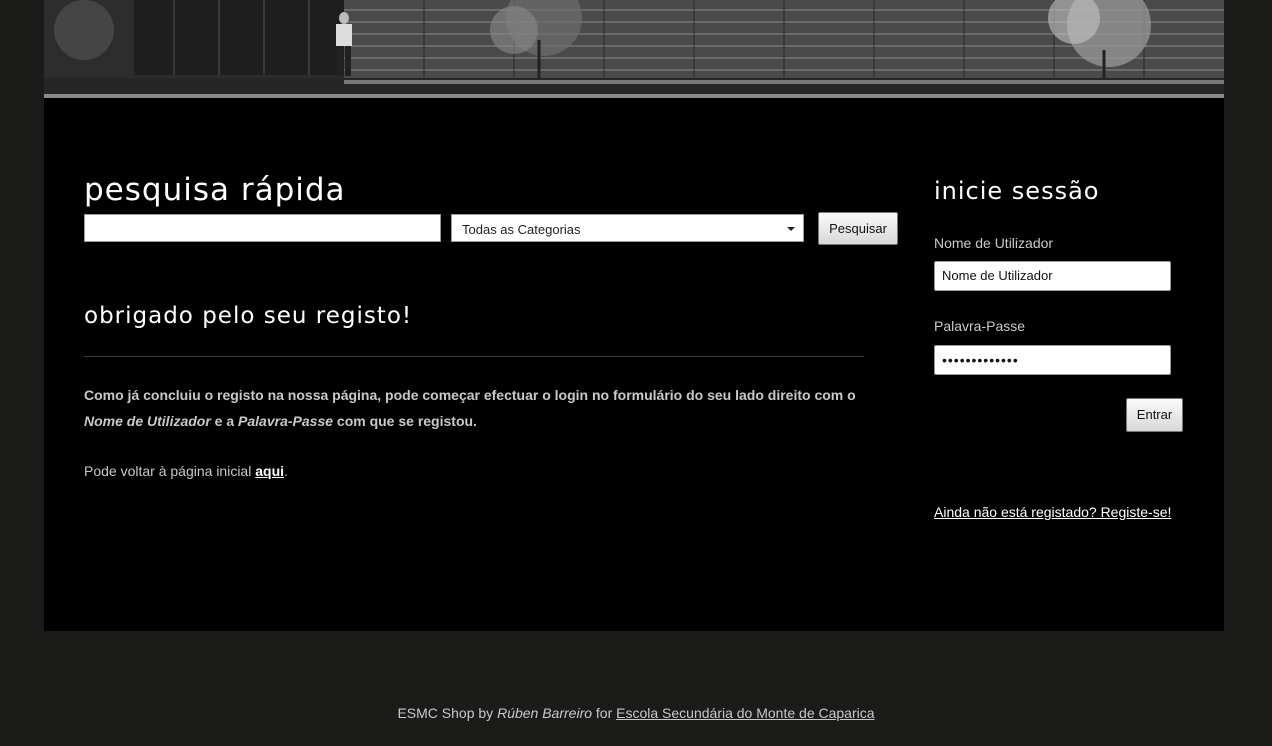  Describe the element at coordinates (224, 421) in the screenshot. I see `message-text: e a` at that location.